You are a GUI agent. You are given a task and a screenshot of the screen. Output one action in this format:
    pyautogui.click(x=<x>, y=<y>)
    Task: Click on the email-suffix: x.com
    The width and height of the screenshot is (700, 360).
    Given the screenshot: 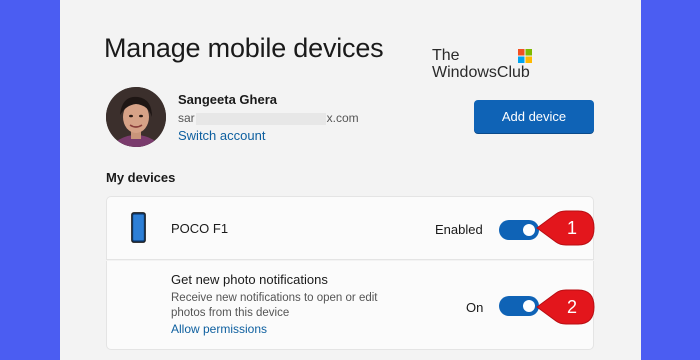 What is the action you would take?
    pyautogui.click(x=342, y=118)
    